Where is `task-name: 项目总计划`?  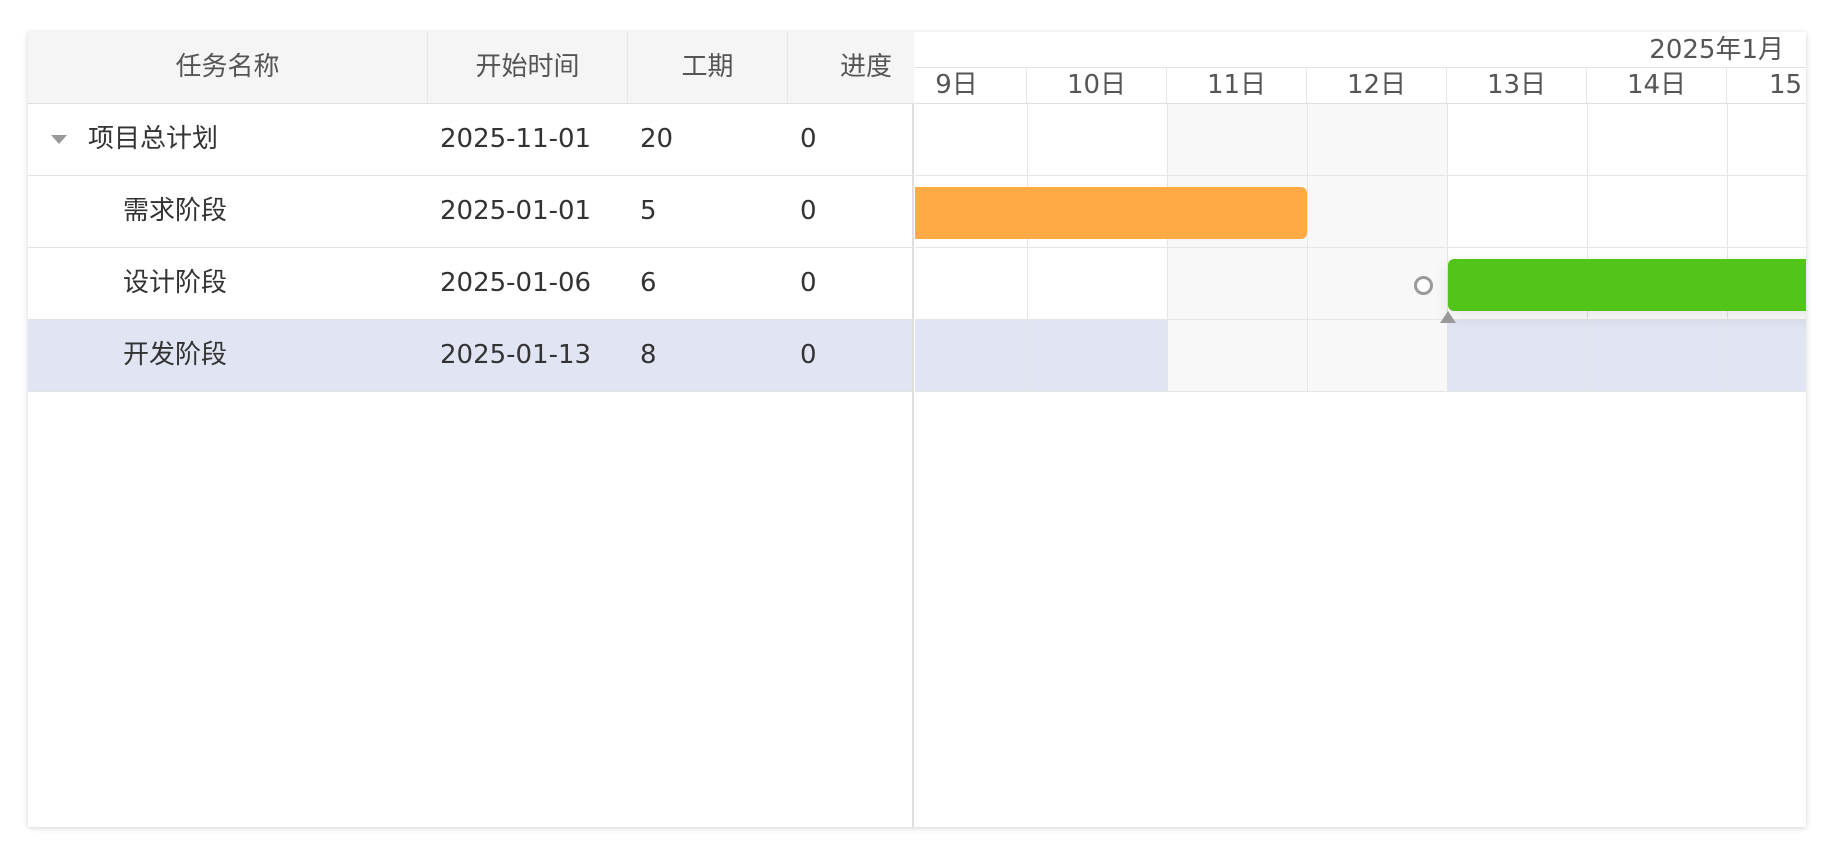 task-name: 项目总计划 is located at coordinates (153, 139).